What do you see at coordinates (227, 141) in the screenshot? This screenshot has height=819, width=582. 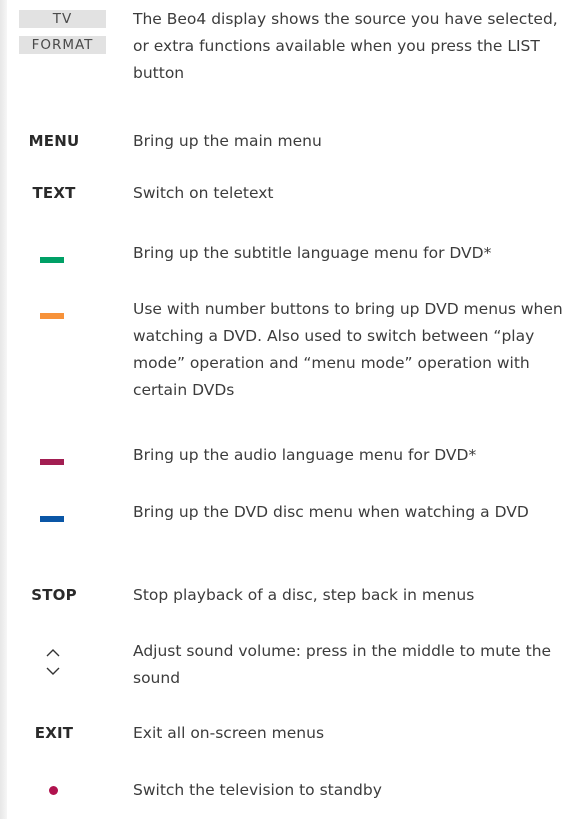 I see `menu-description: Bring up the main menu` at bounding box center [227, 141].